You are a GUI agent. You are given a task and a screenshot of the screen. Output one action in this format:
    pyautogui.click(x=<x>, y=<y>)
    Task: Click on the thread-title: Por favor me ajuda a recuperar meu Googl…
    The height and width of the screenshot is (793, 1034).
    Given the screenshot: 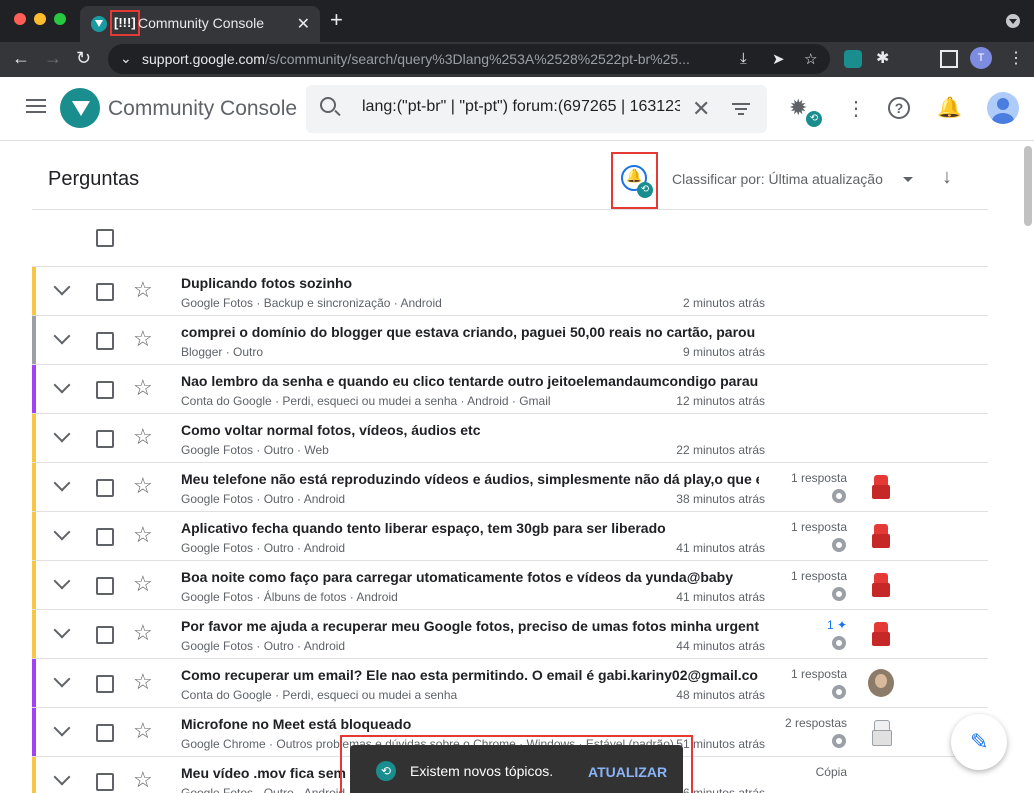 What is the action you would take?
    pyautogui.click(x=470, y=626)
    